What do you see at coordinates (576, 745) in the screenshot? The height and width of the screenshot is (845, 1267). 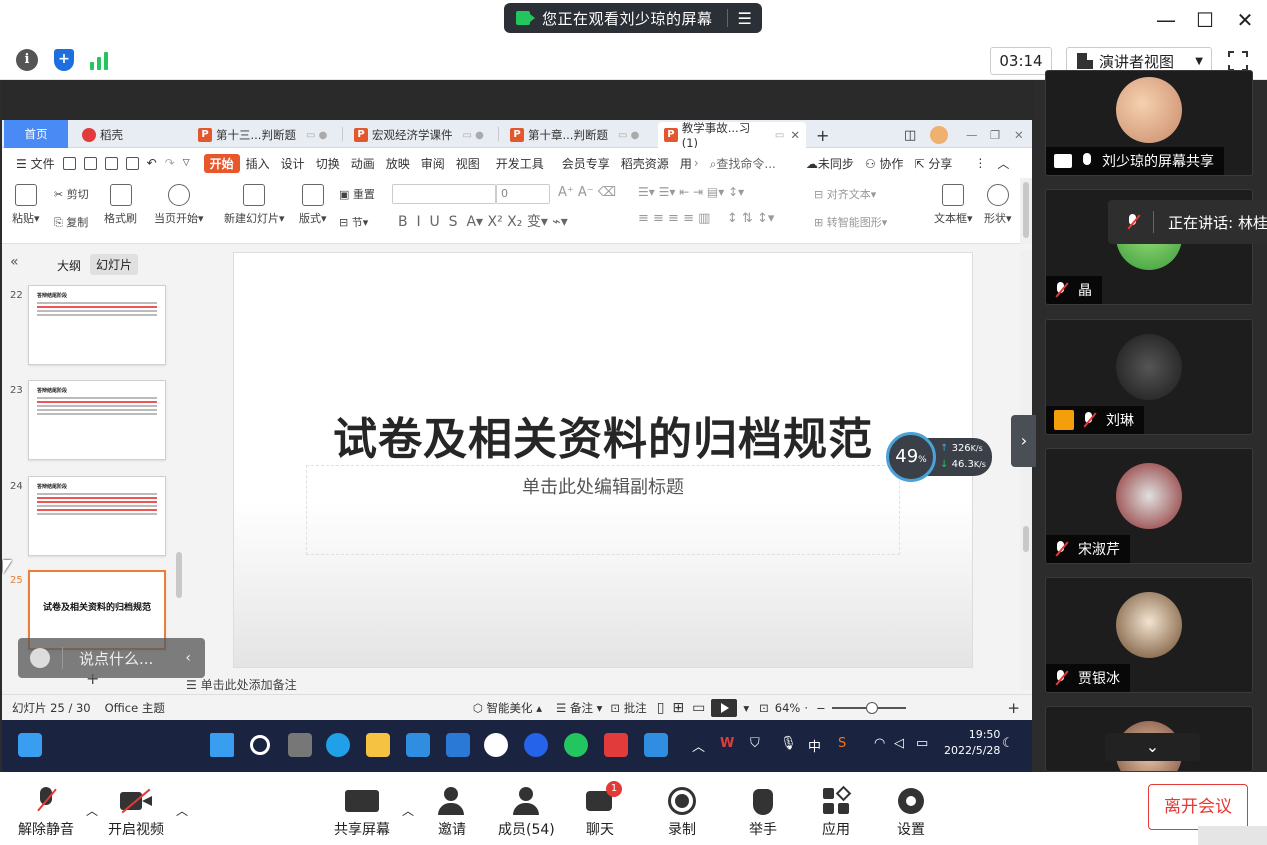 I see `wechat-icon` at bounding box center [576, 745].